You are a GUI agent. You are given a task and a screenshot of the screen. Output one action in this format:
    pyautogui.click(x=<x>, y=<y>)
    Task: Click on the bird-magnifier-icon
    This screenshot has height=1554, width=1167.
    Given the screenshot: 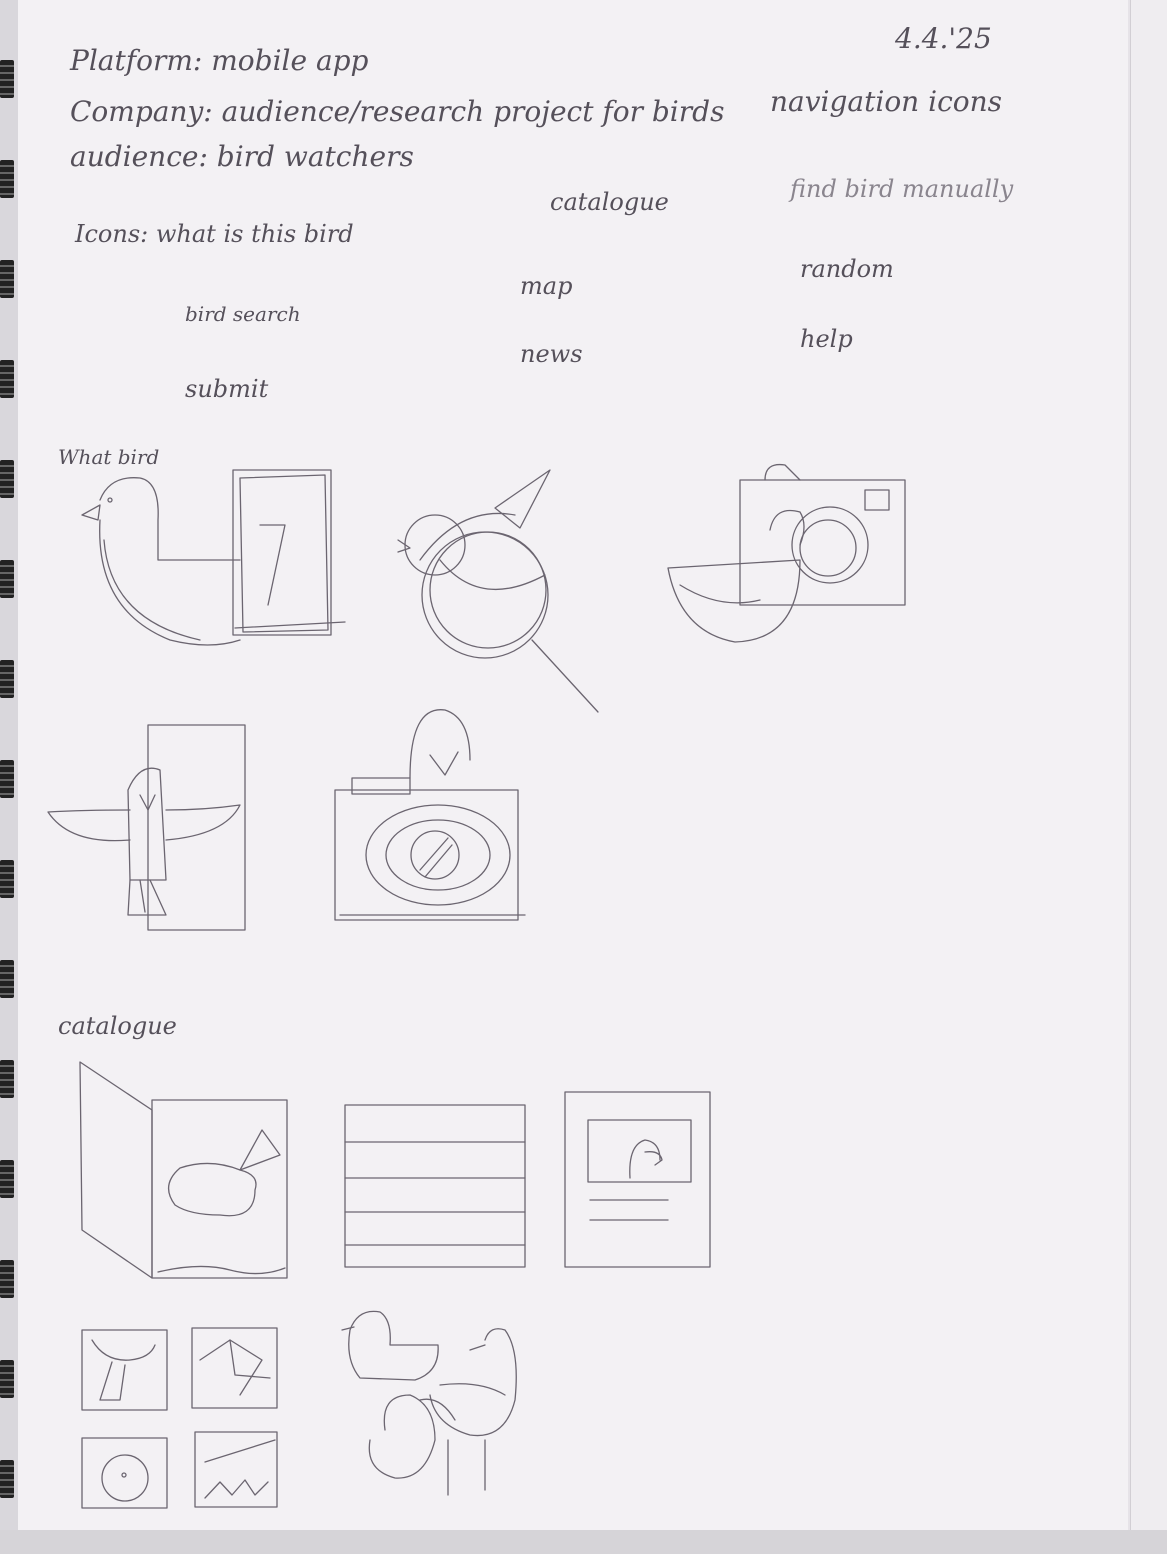 What is the action you would take?
    pyautogui.click(x=498, y=591)
    